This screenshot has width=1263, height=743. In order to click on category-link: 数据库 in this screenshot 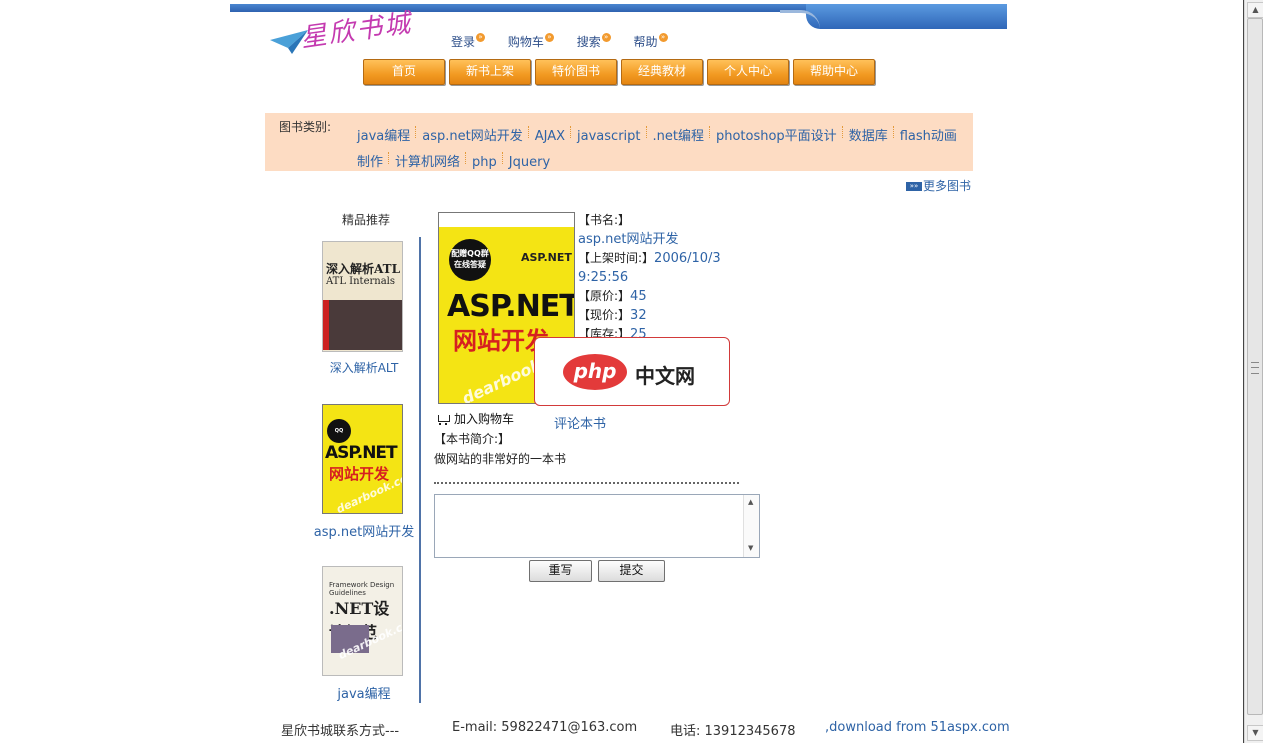, I will do `click(868, 136)`.